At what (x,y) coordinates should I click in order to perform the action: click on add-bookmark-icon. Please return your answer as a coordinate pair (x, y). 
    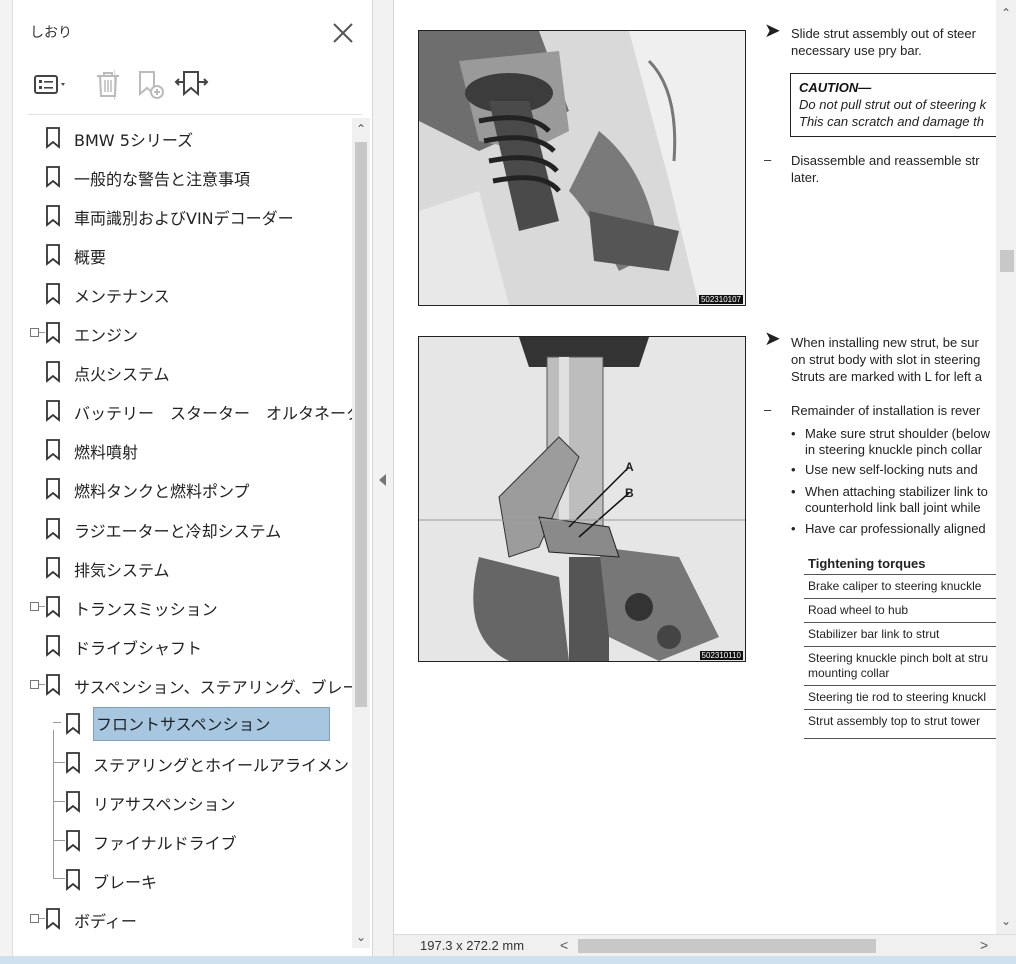
    Looking at the image, I should click on (151, 85).